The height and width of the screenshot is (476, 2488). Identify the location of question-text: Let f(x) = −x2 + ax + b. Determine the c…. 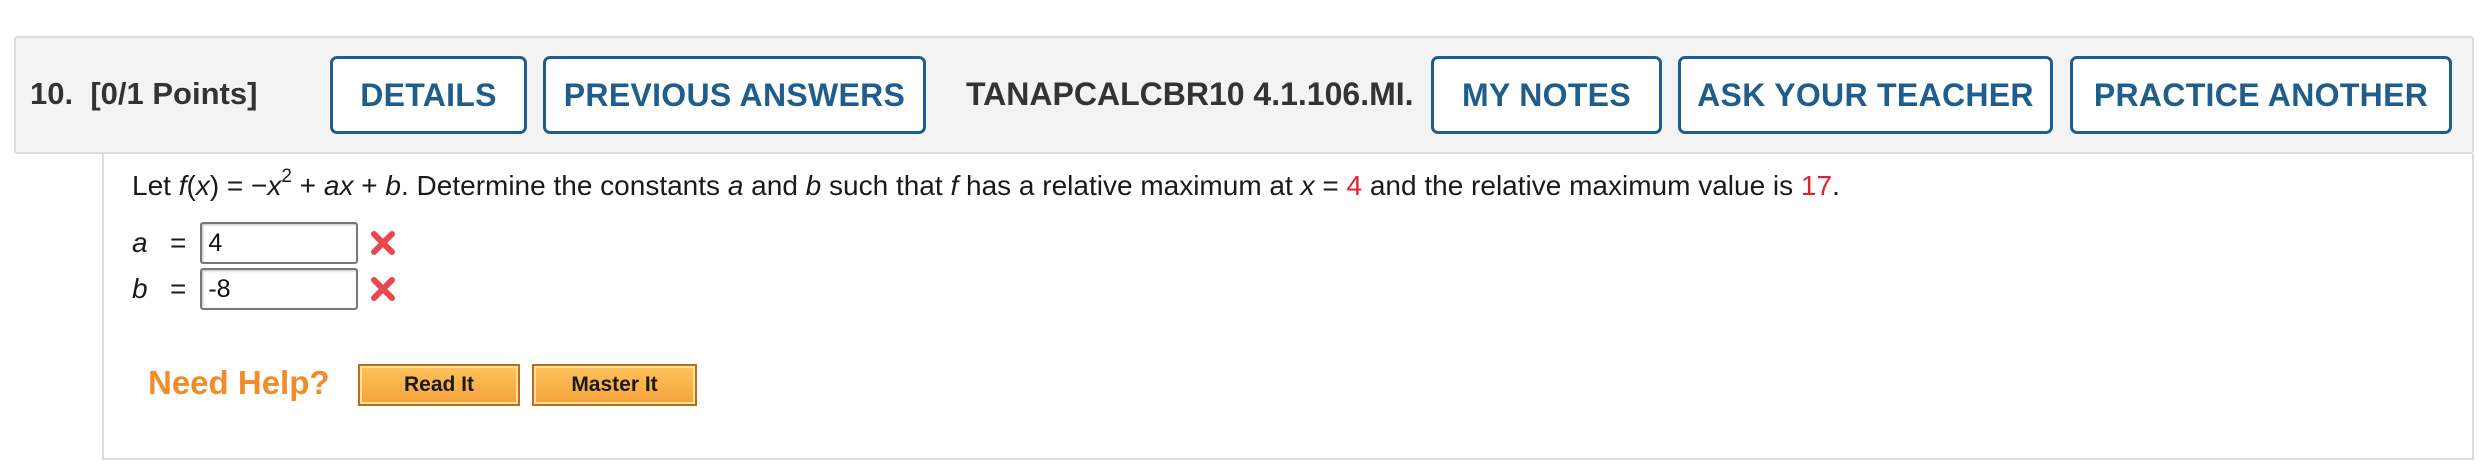
(986, 183).